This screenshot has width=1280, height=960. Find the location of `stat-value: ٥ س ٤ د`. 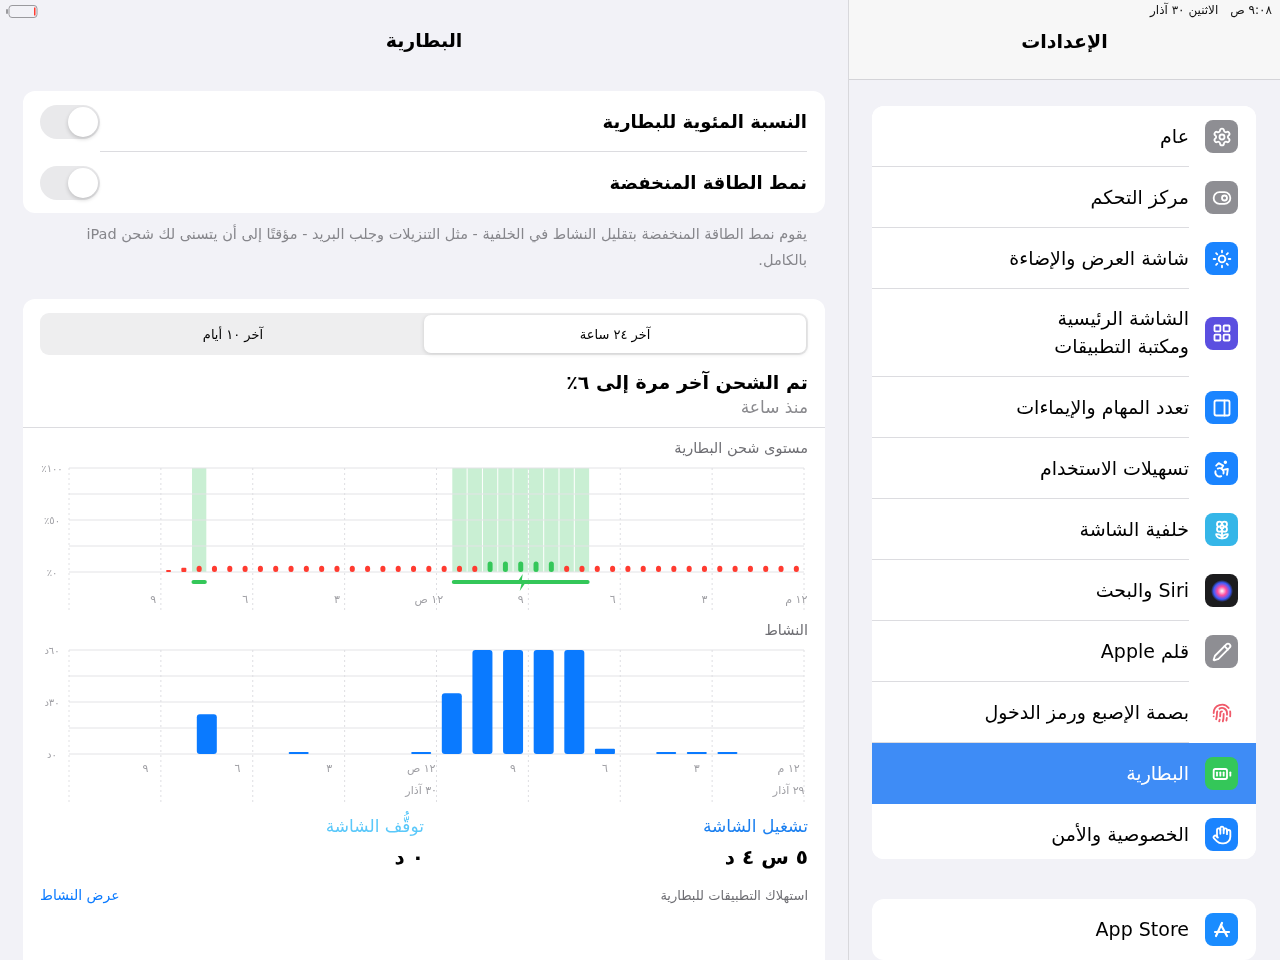

stat-value: ٥ س ٤ د is located at coordinates (765, 857).